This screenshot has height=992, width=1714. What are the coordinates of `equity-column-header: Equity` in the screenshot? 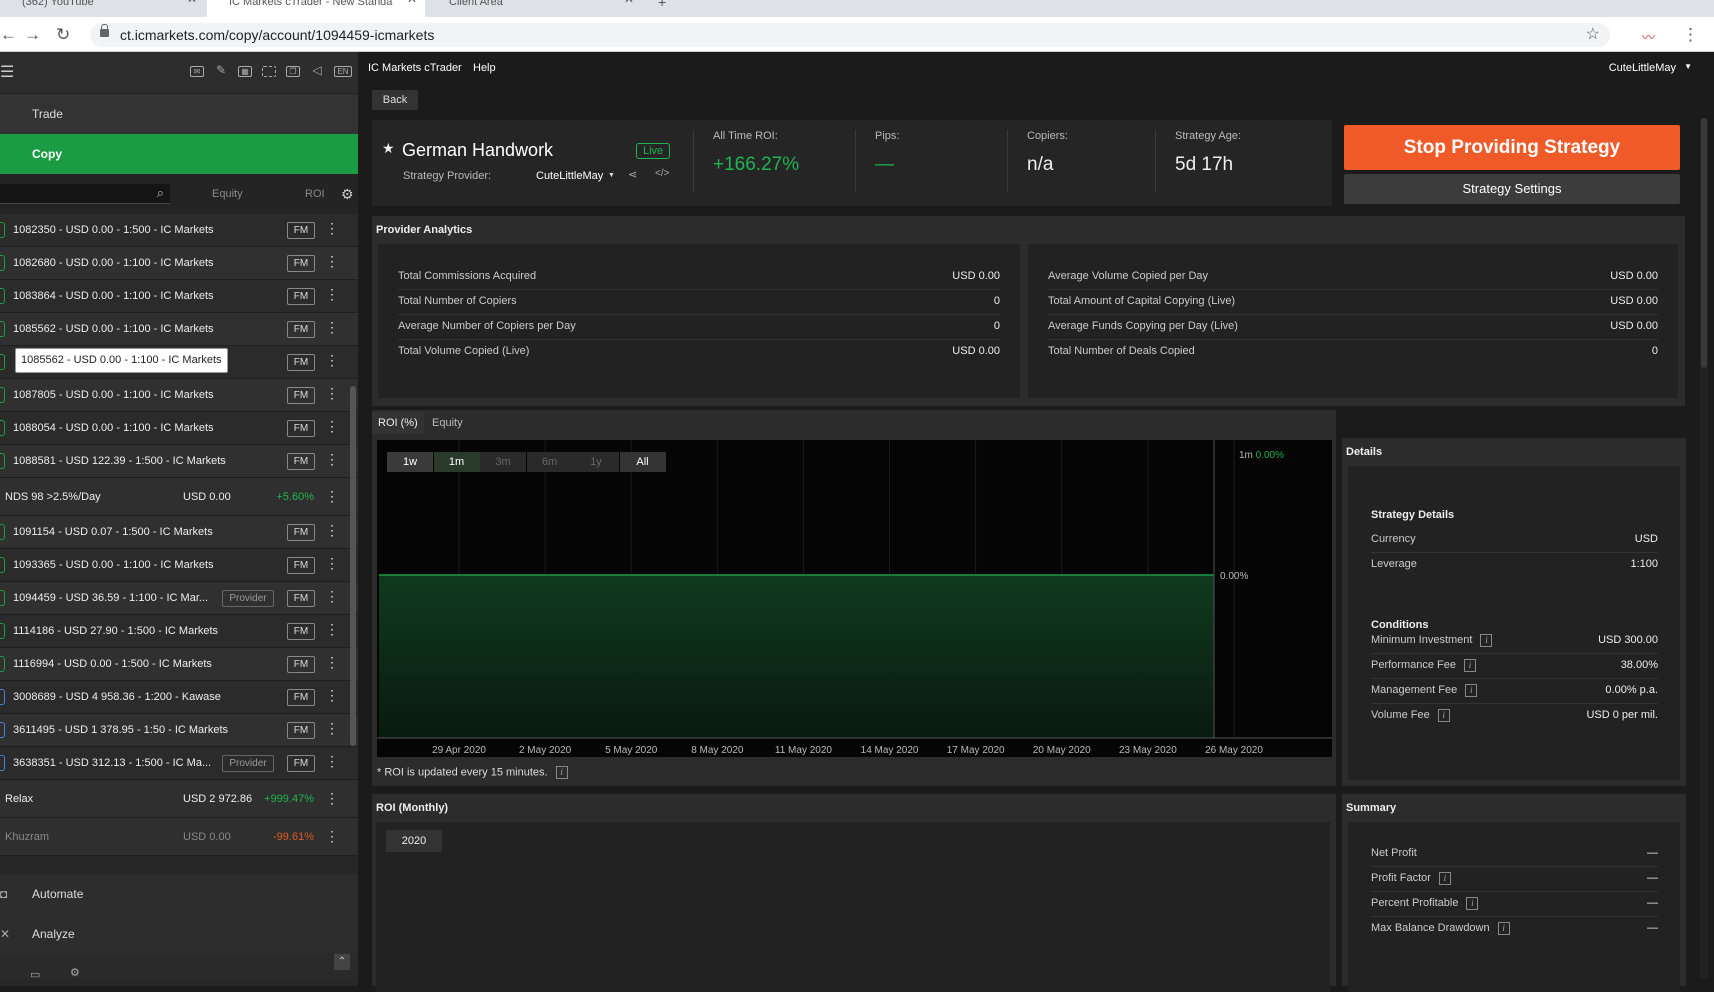 It's located at (227, 194).